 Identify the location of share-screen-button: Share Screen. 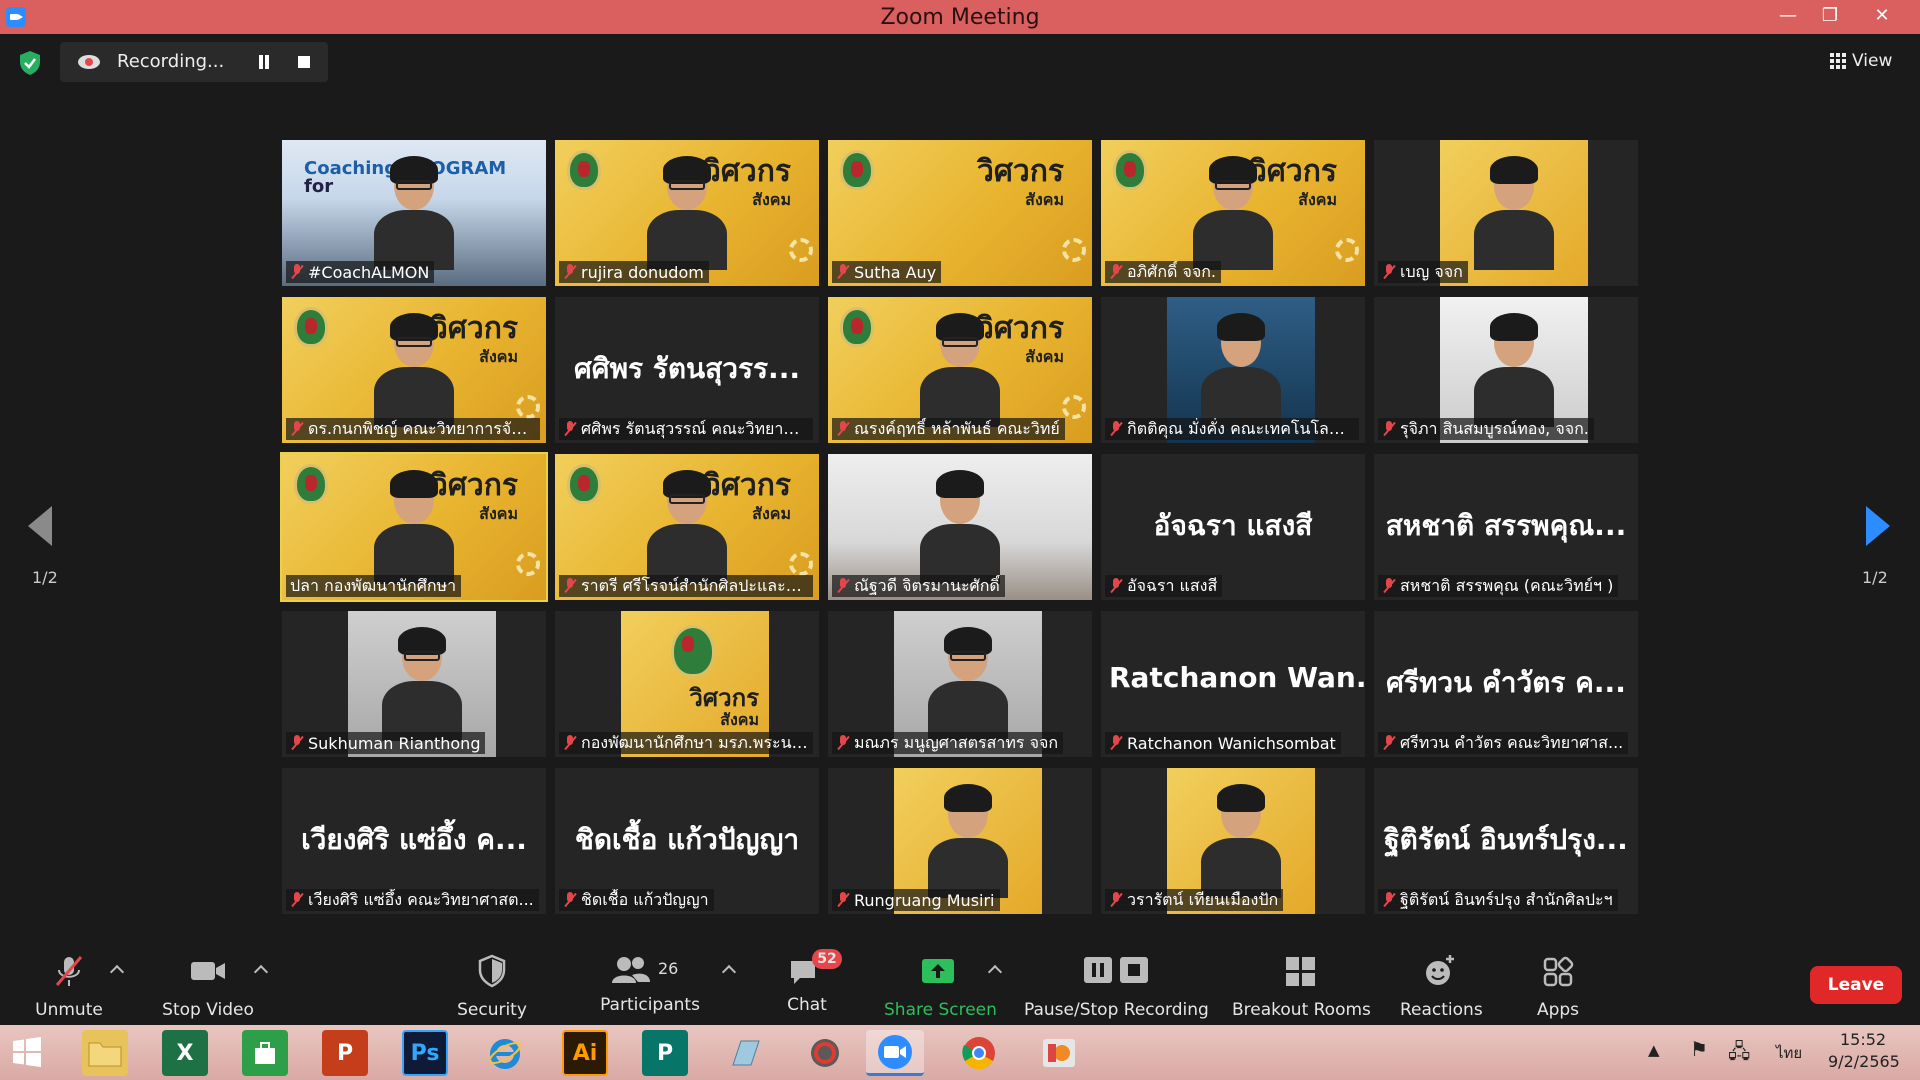
(940, 986).